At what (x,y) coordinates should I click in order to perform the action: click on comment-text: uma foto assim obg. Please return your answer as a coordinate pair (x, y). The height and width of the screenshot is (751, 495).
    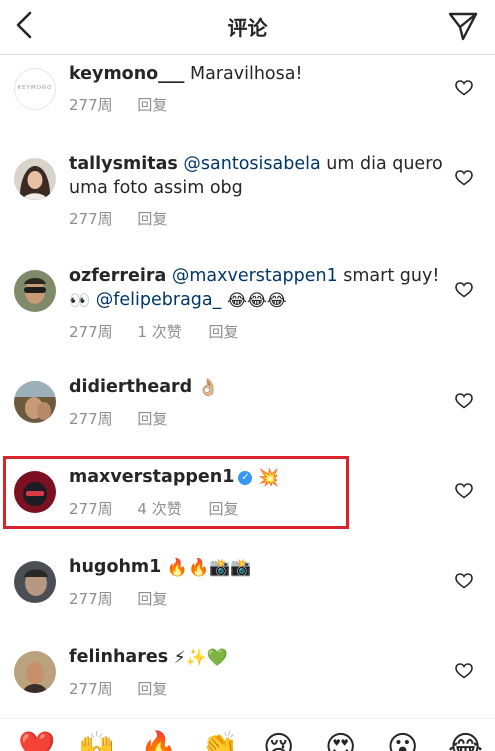
    Looking at the image, I should click on (156, 188).